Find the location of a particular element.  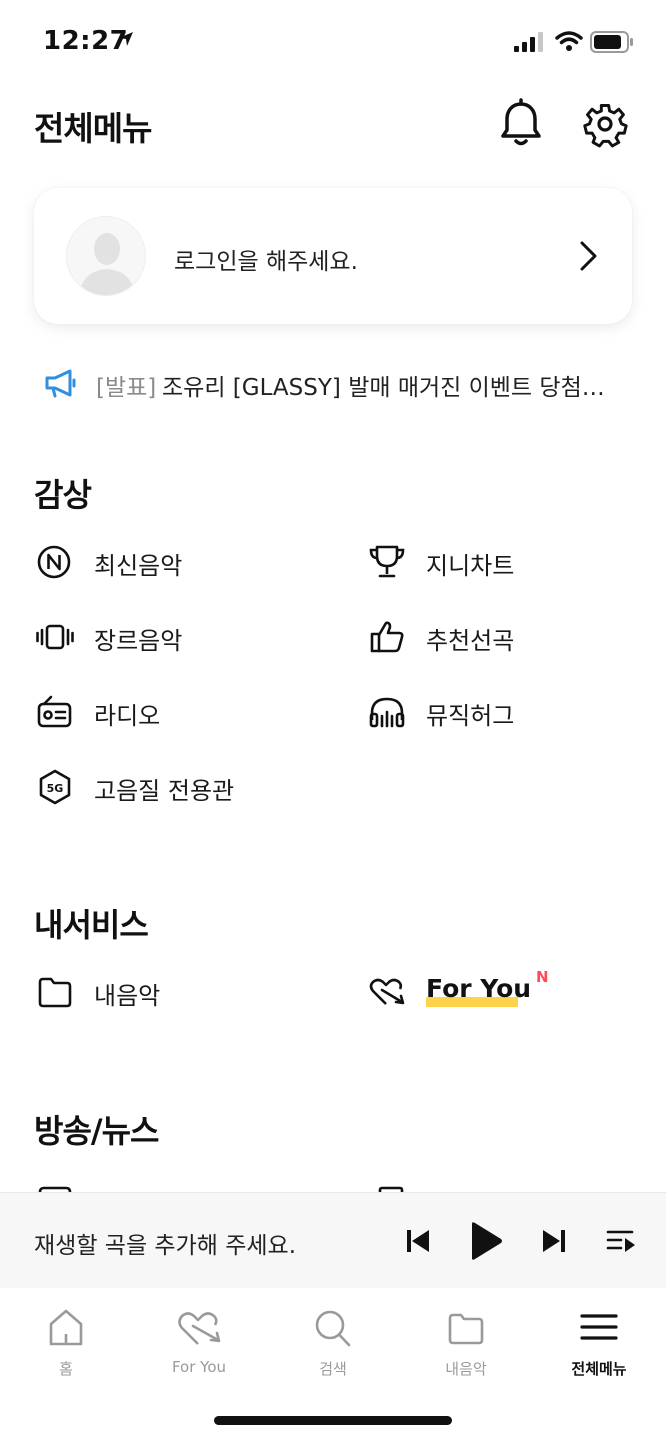

menu-item-my-music: 내음악 is located at coordinates (171, 992).